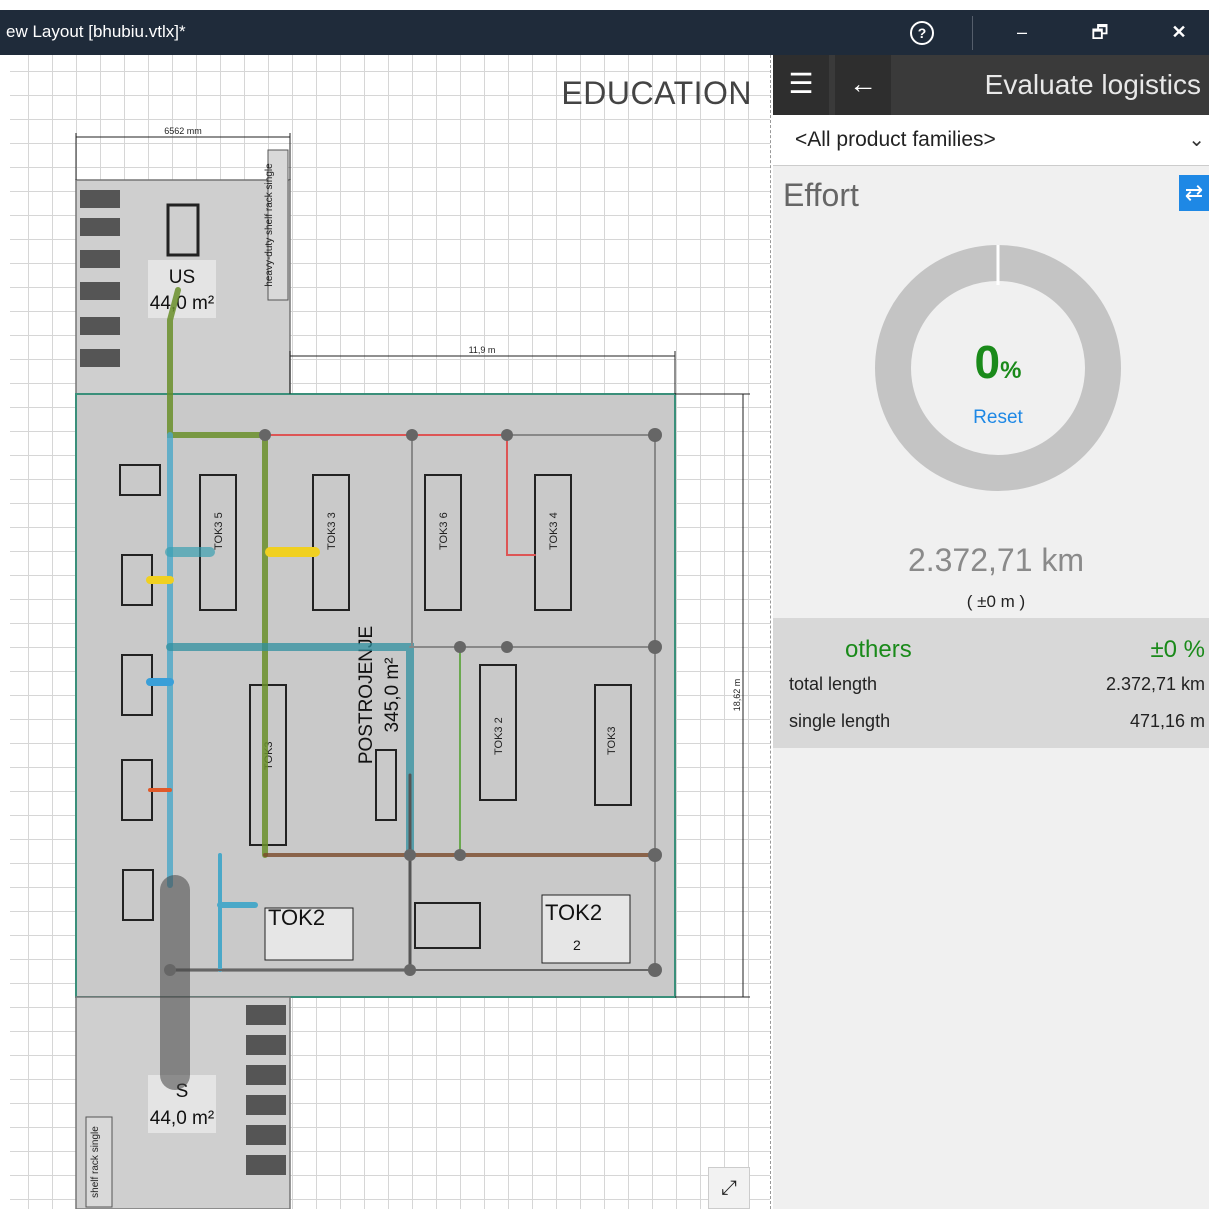  Describe the element at coordinates (573, 912) in the screenshot. I see `tok2-right-label: TOK2` at that location.